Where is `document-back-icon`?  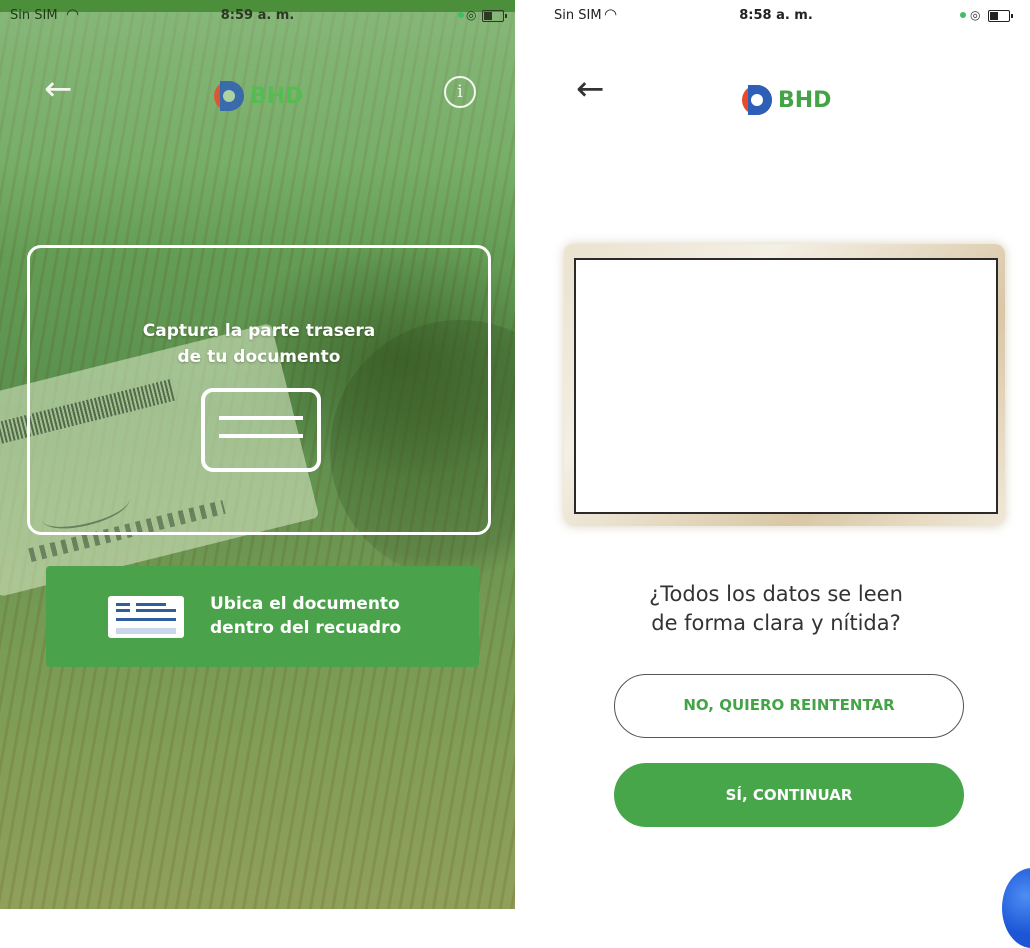 document-back-icon is located at coordinates (261, 430).